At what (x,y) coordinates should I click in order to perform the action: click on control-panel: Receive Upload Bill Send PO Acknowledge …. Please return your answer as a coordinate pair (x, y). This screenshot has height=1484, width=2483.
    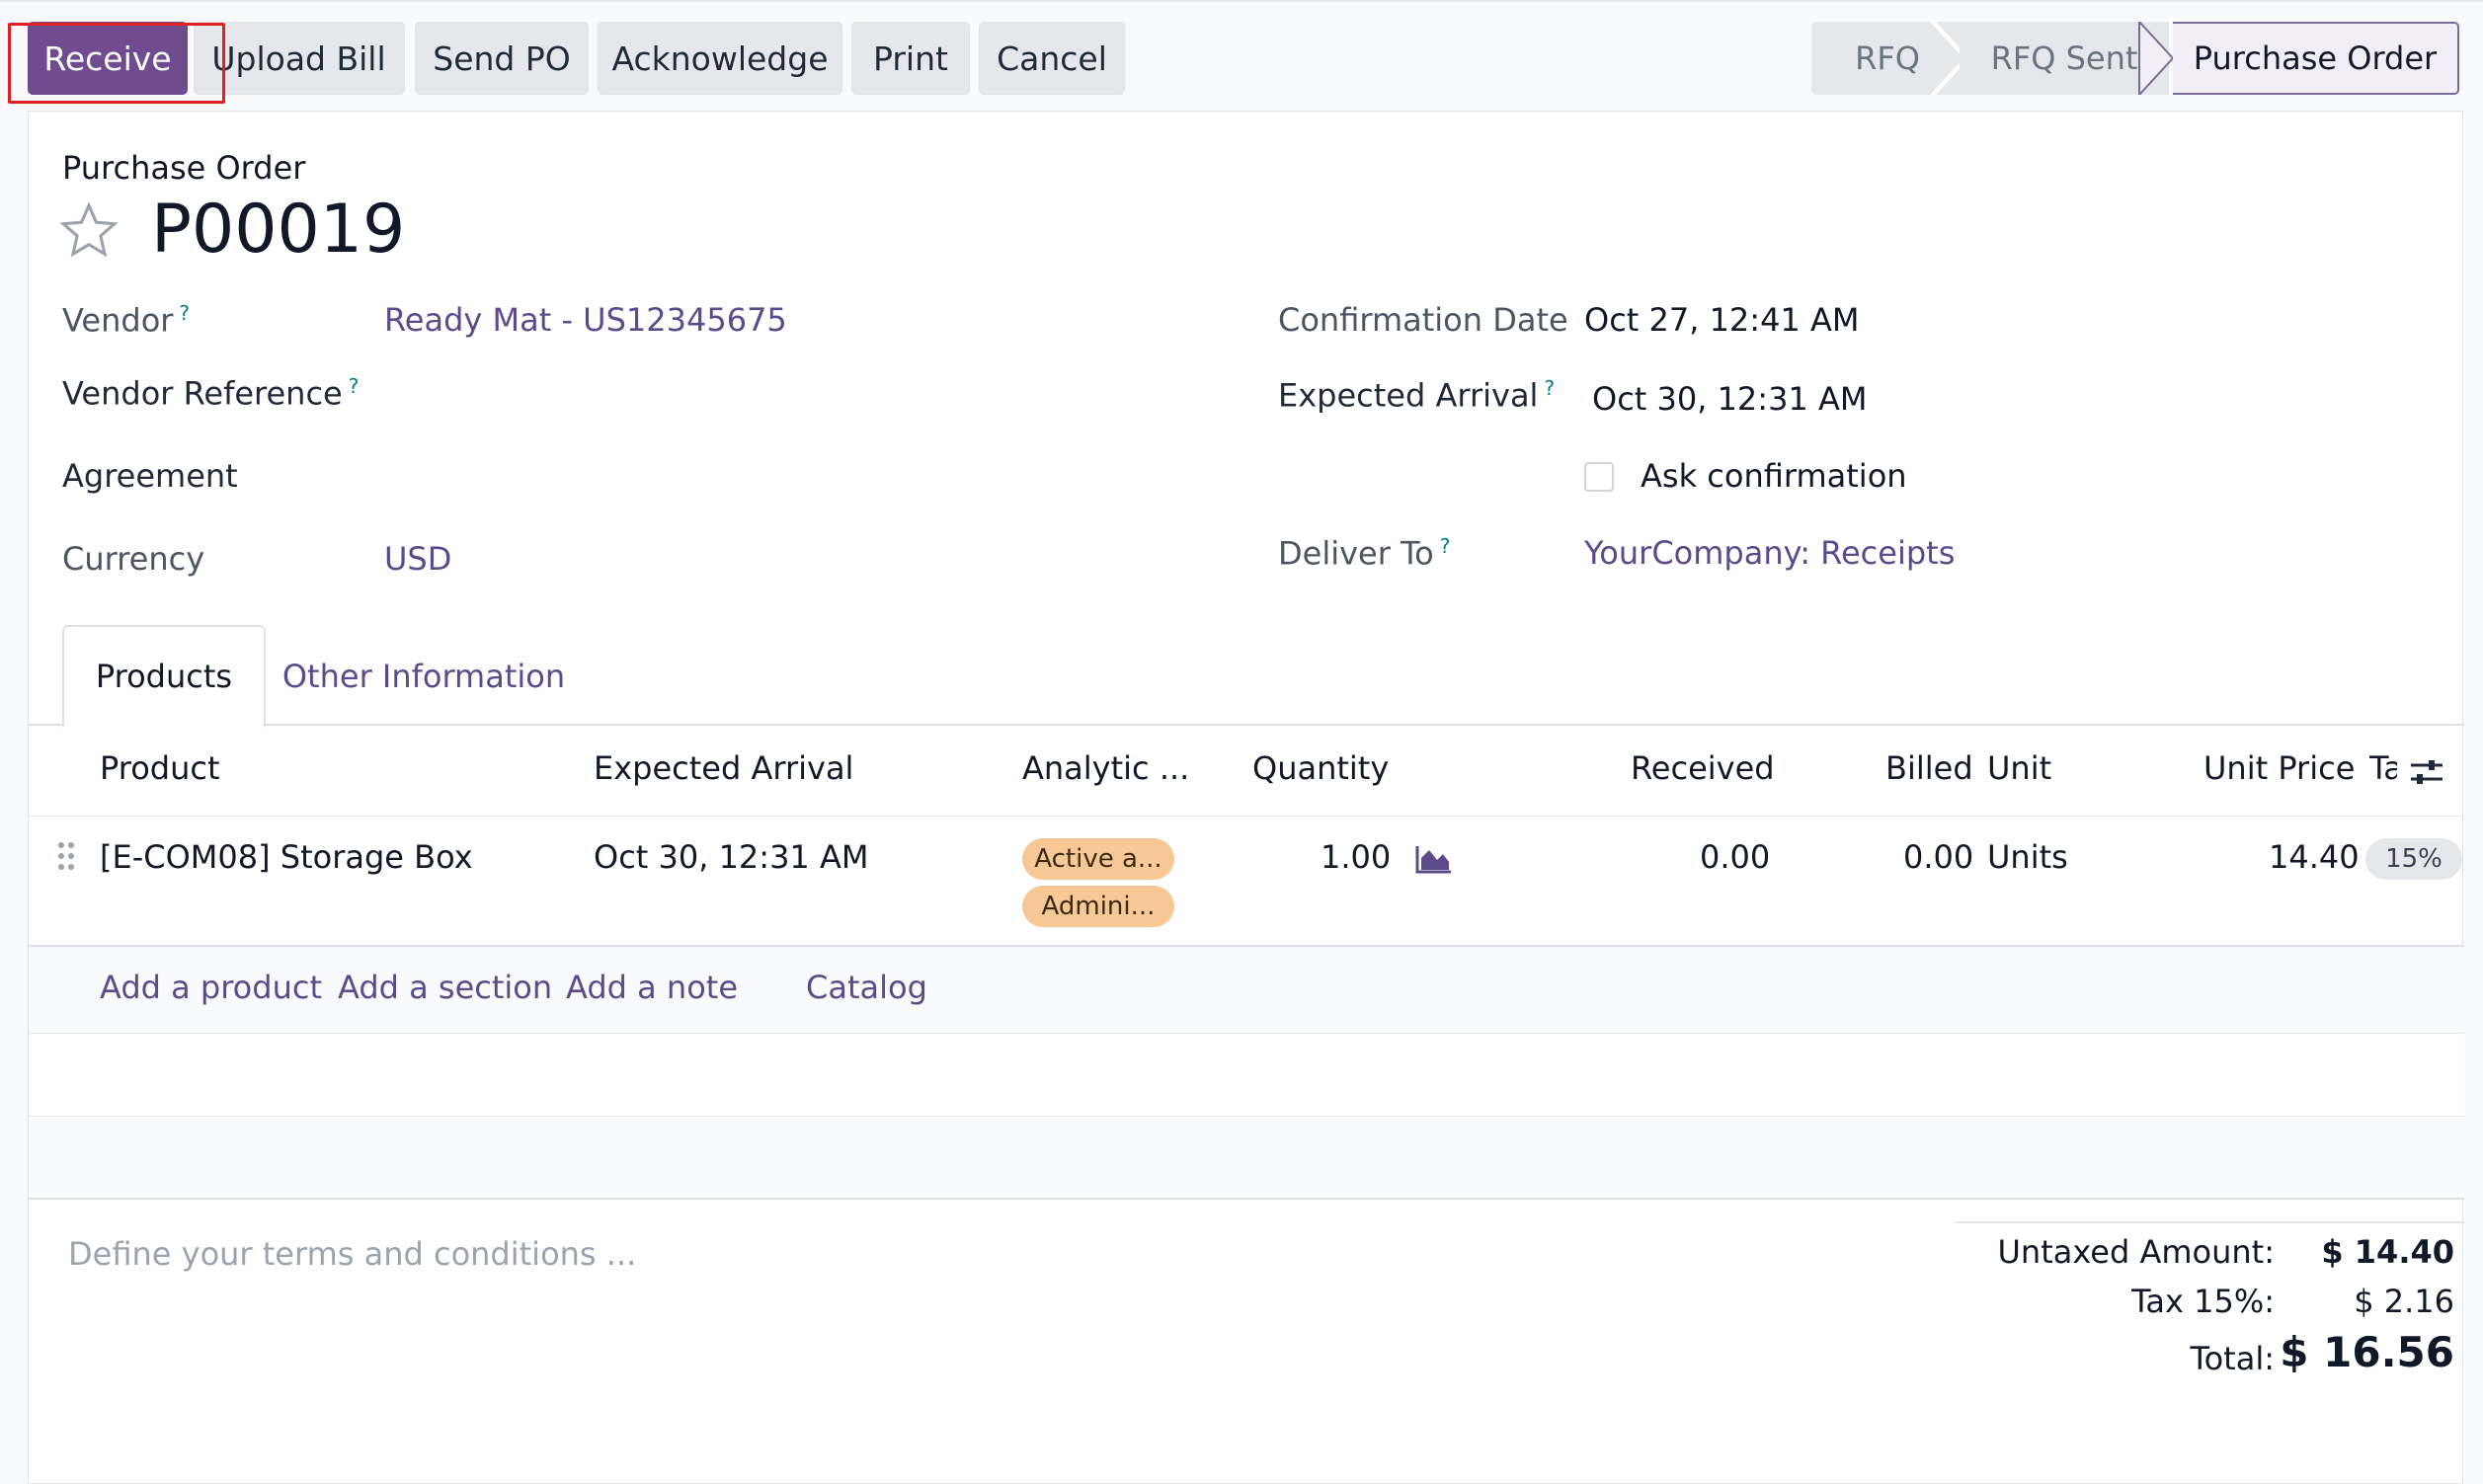
    Looking at the image, I should click on (1241, 57).